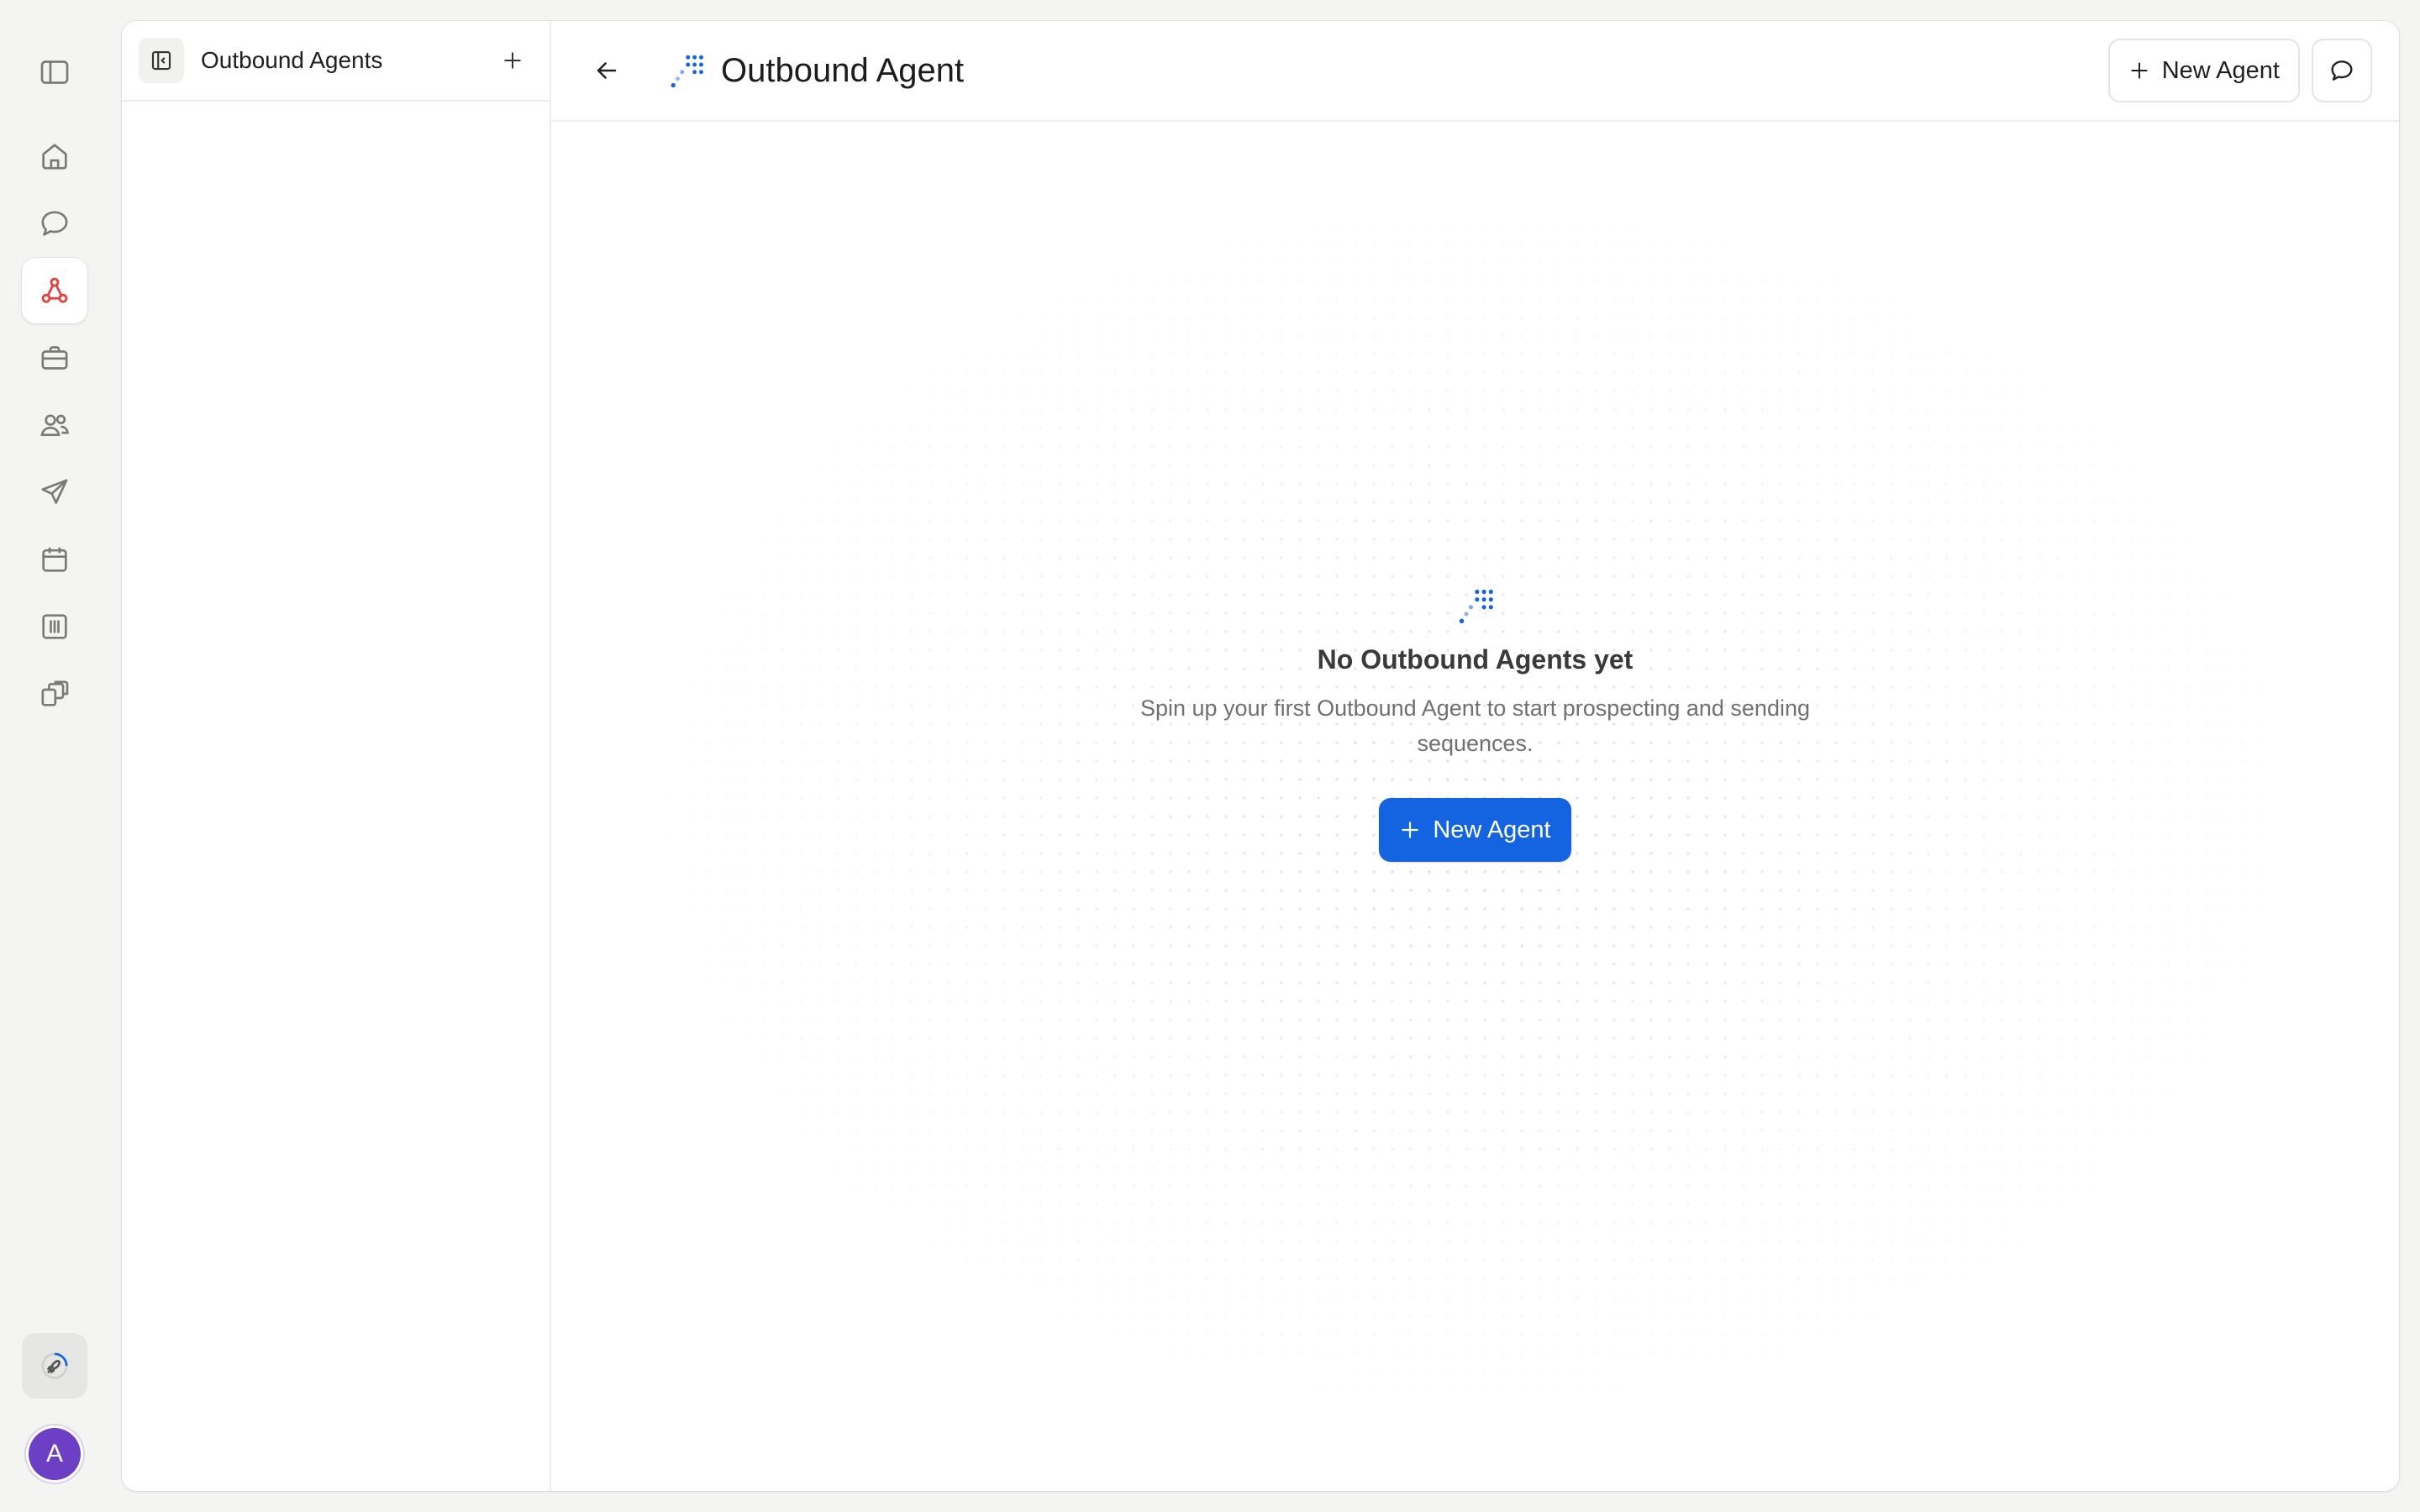  I want to click on nav-chat-button, so click(54, 223).